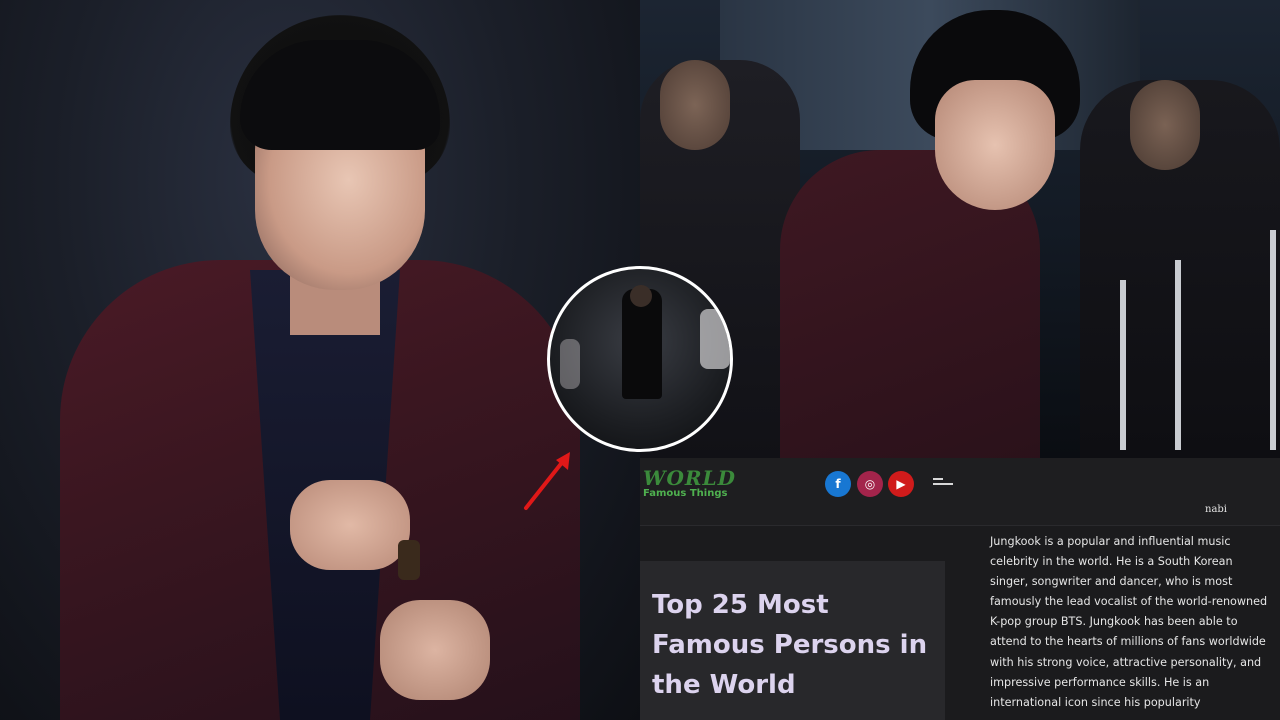  Describe the element at coordinates (641, 296) in the screenshot. I see `figure-head` at that location.